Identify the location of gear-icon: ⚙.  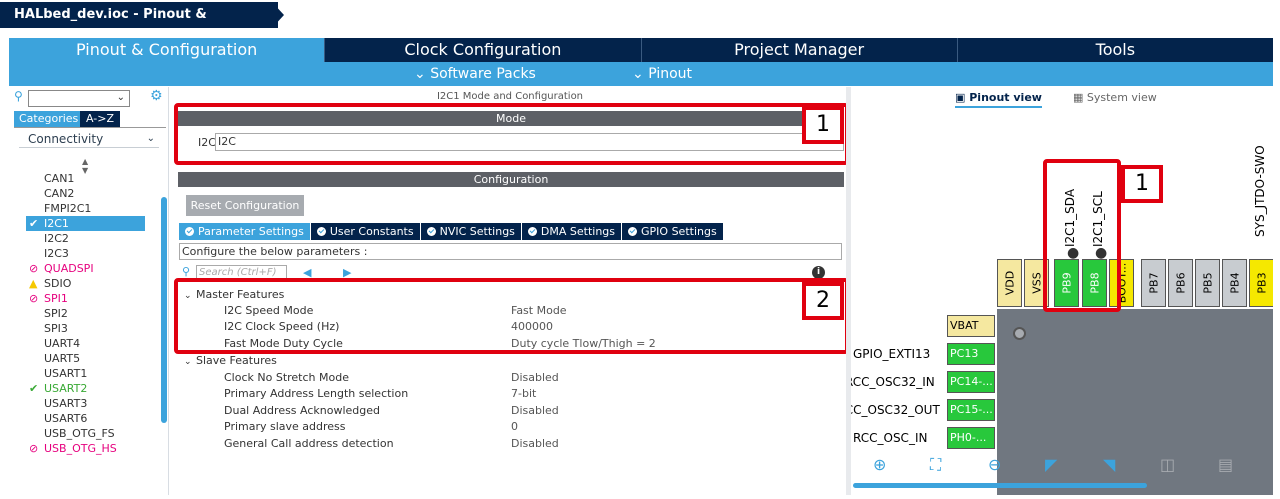
(156, 96).